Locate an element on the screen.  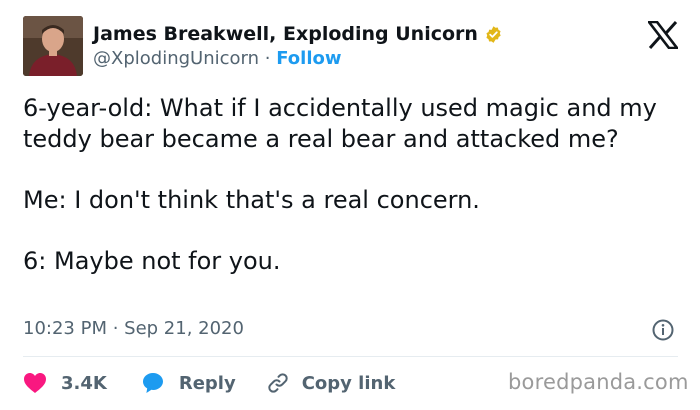
reply-button: Reply is located at coordinates (188, 383).